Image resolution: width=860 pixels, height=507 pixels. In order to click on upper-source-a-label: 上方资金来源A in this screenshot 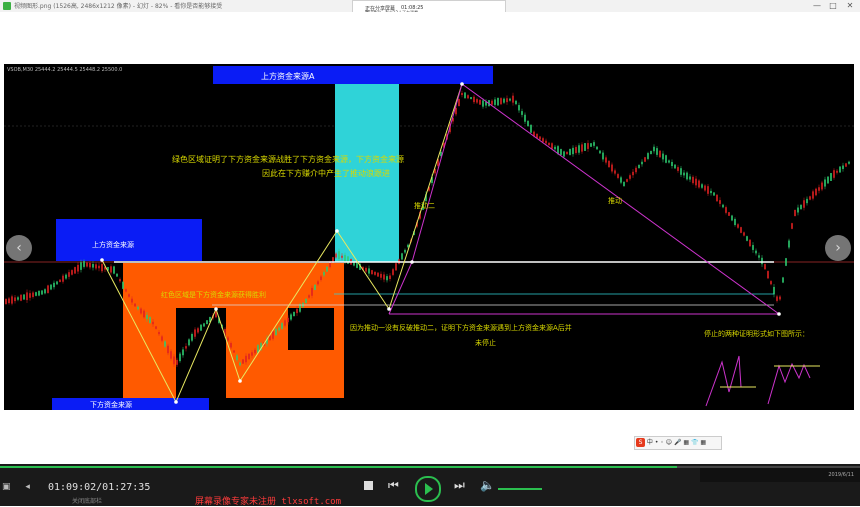, I will do `click(288, 76)`.